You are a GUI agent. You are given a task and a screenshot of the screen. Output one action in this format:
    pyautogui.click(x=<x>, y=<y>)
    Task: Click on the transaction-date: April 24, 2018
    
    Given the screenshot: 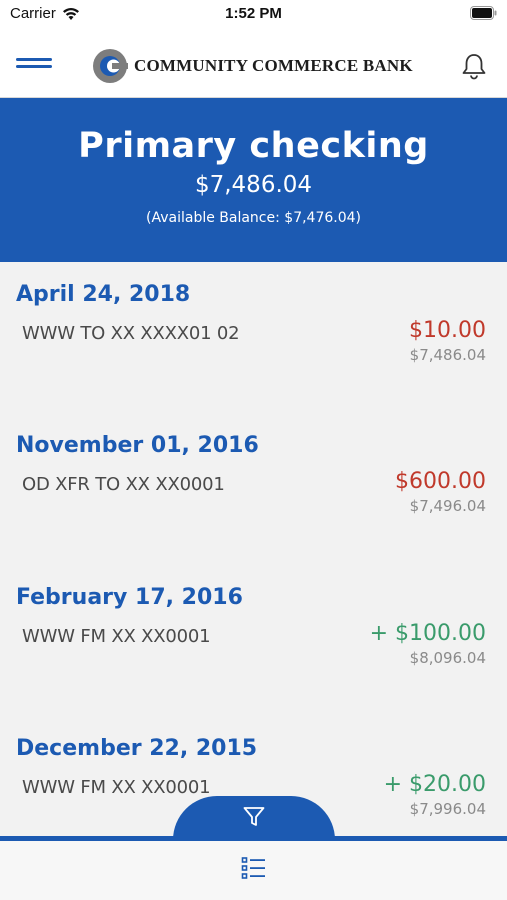 What is the action you would take?
    pyautogui.click(x=103, y=294)
    